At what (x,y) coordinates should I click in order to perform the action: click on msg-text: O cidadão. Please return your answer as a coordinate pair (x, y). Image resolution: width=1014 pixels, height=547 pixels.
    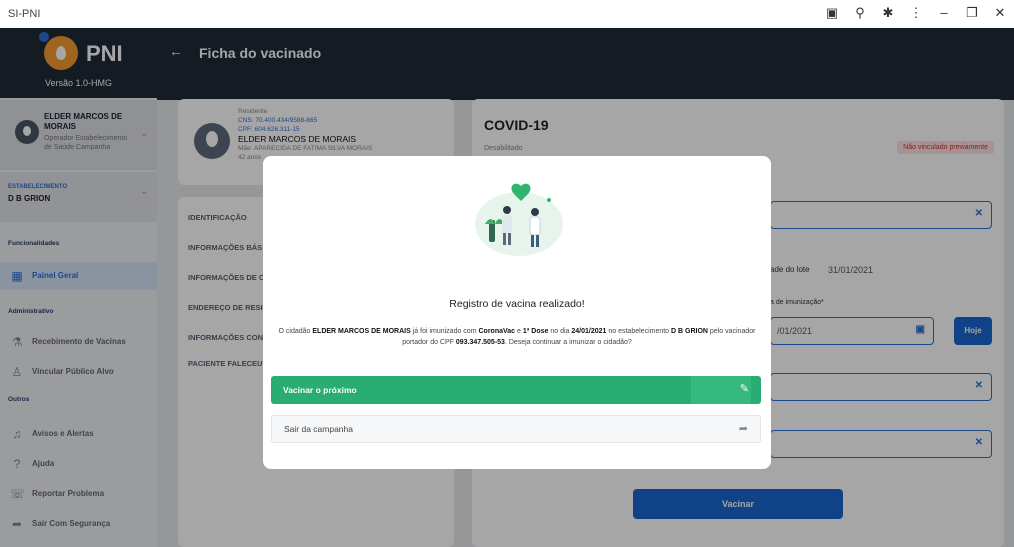
    Looking at the image, I should click on (295, 331).